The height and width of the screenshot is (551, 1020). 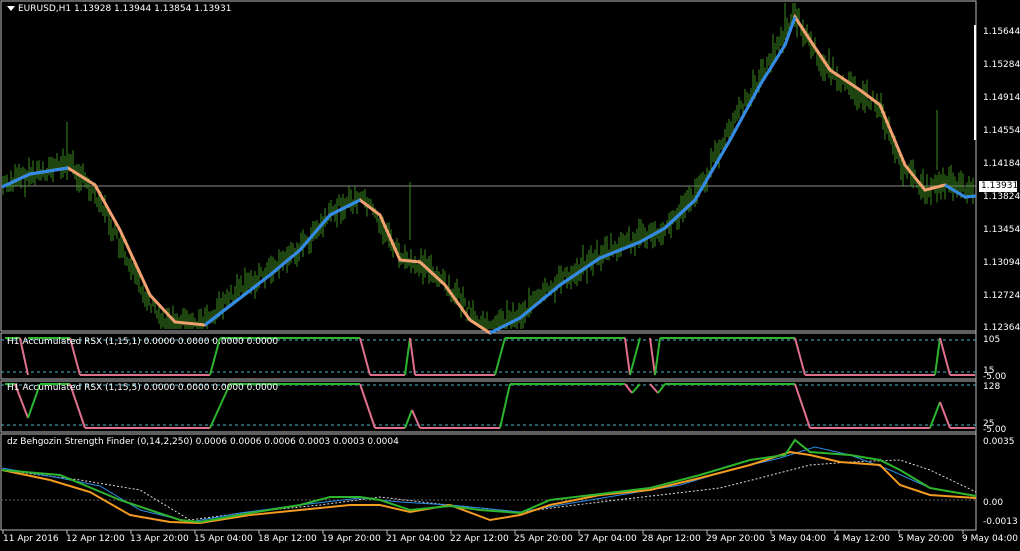 What do you see at coordinates (543, 539) in the screenshot?
I see `time-label: 25 Apr 20:00` at bounding box center [543, 539].